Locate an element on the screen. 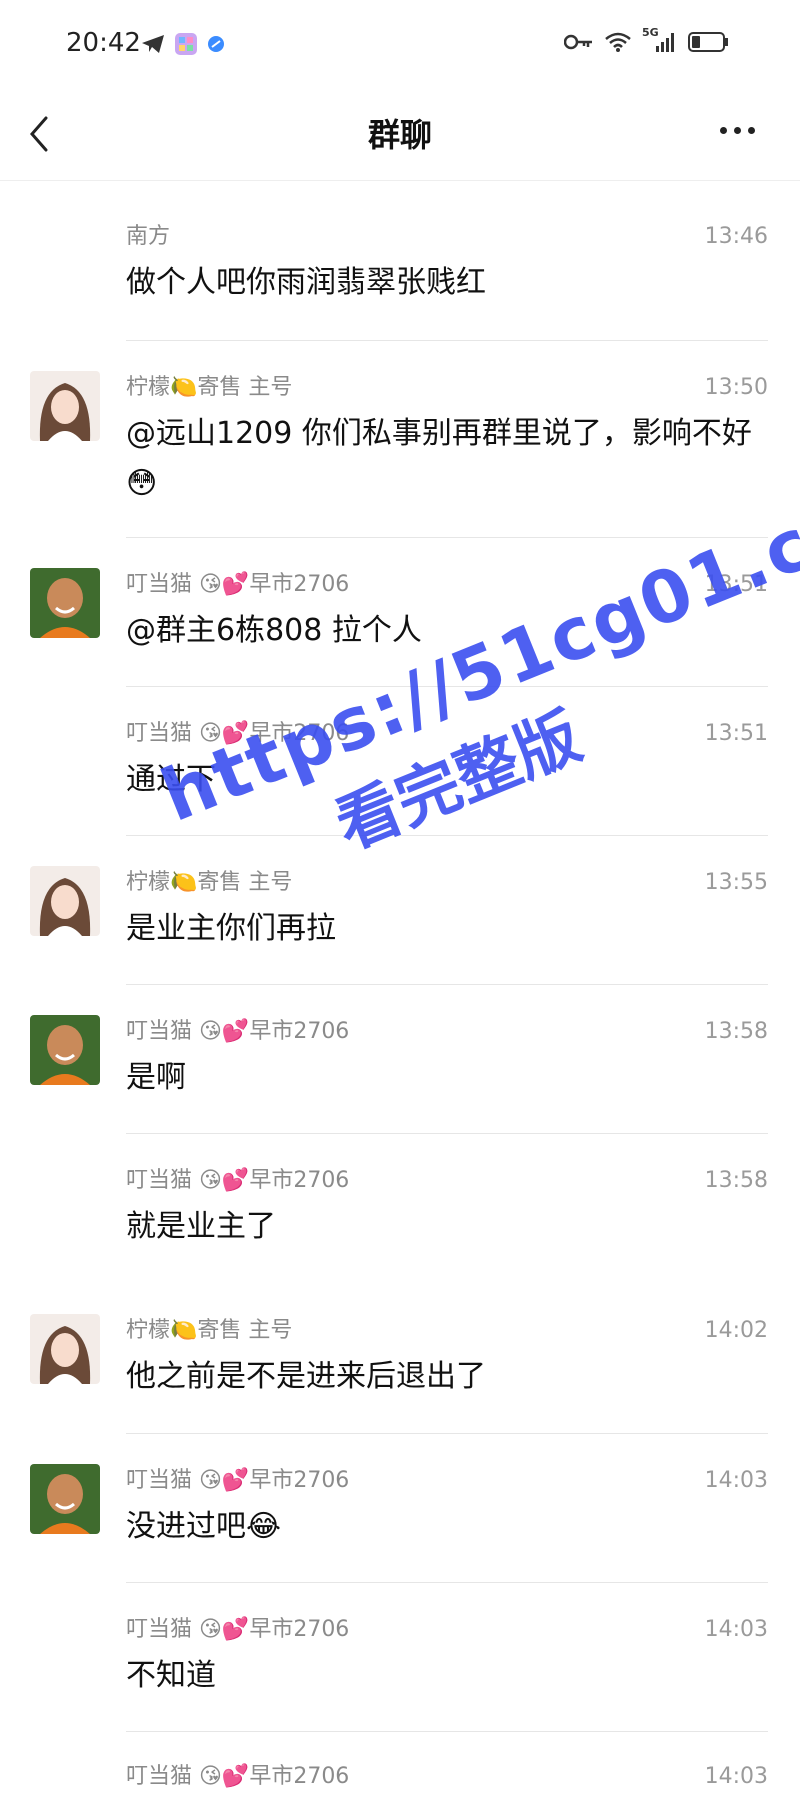  page-title: 群聊 is located at coordinates (399, 135).